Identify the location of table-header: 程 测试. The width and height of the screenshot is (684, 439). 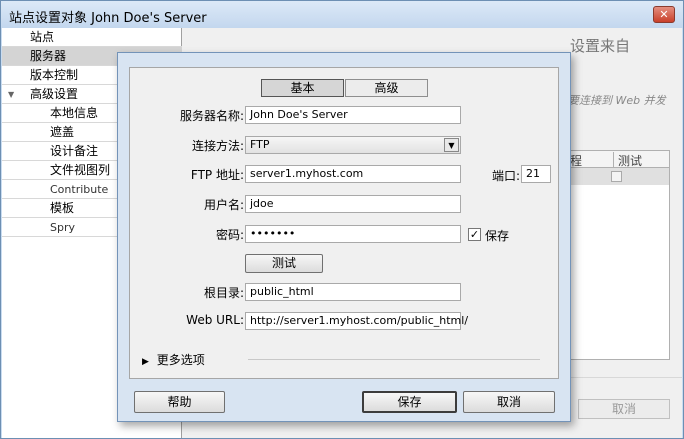
(619, 159).